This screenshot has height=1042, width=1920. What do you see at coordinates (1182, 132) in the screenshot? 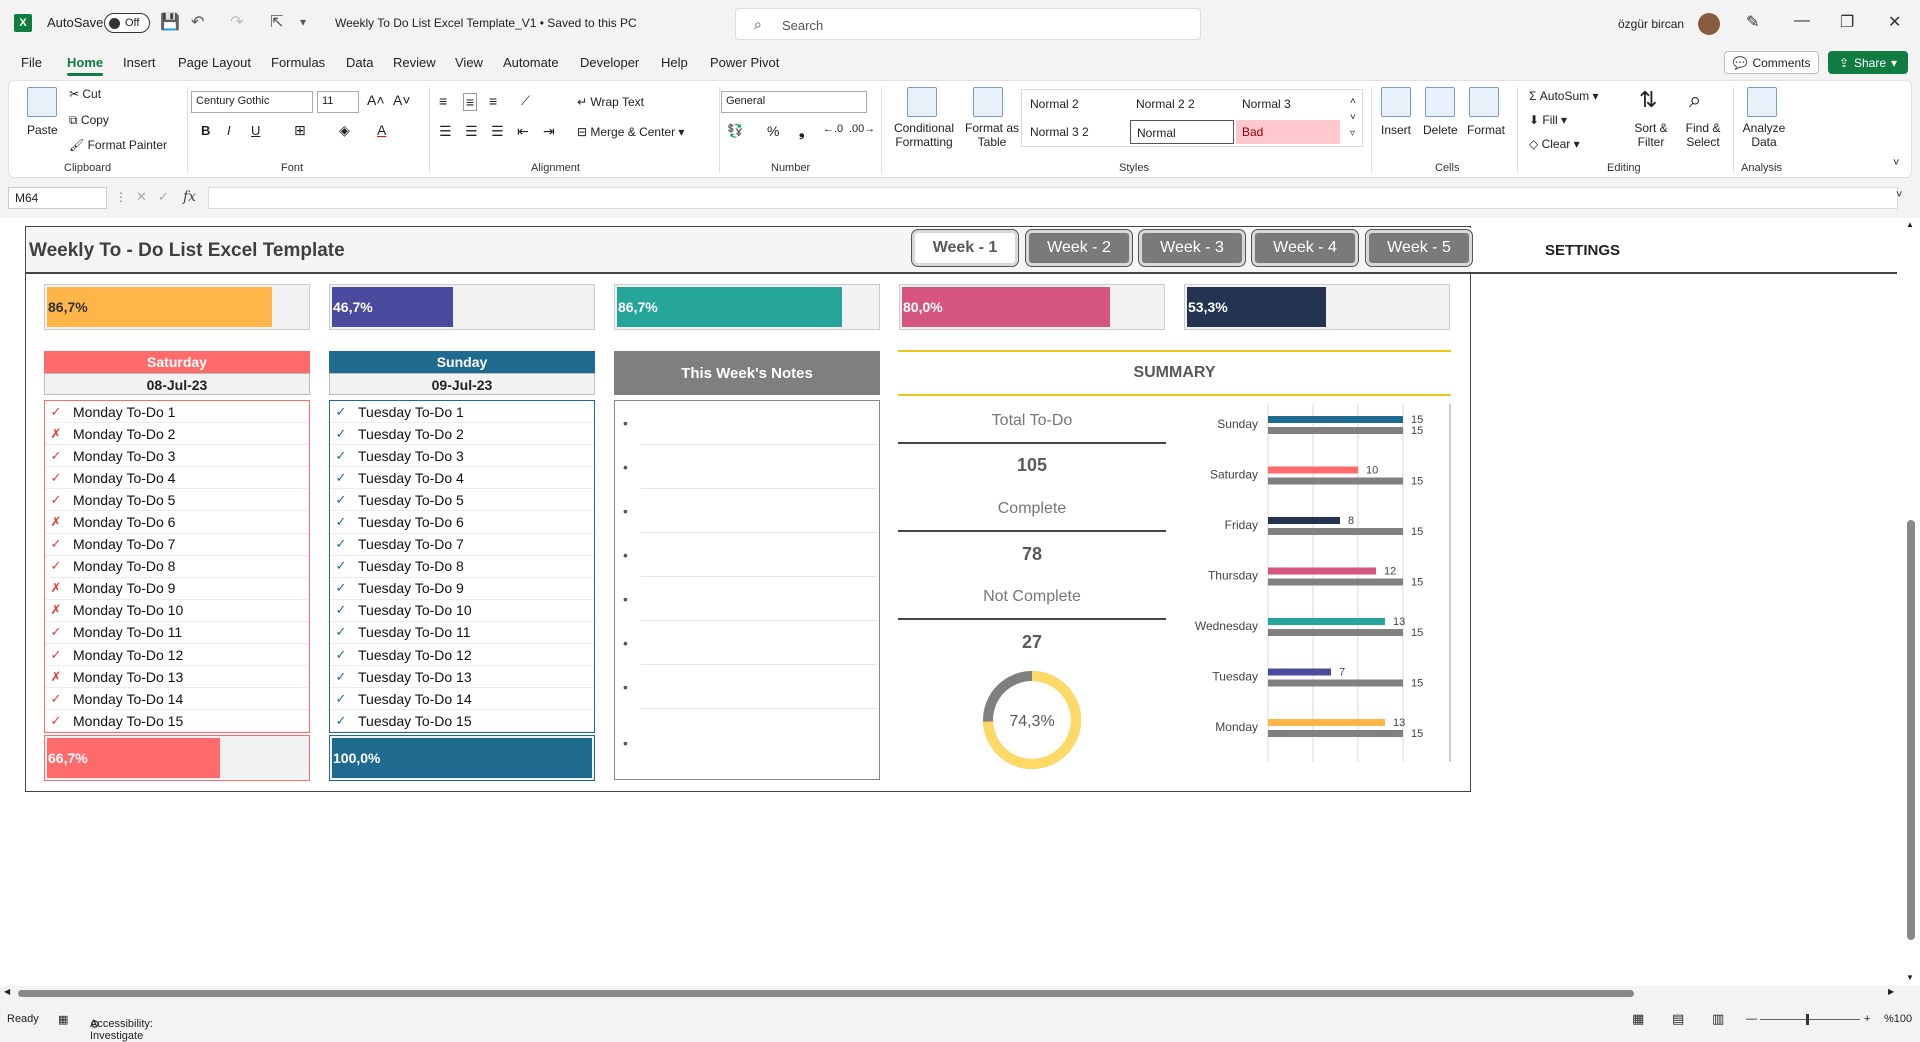
I see `style-normal: Normal` at bounding box center [1182, 132].